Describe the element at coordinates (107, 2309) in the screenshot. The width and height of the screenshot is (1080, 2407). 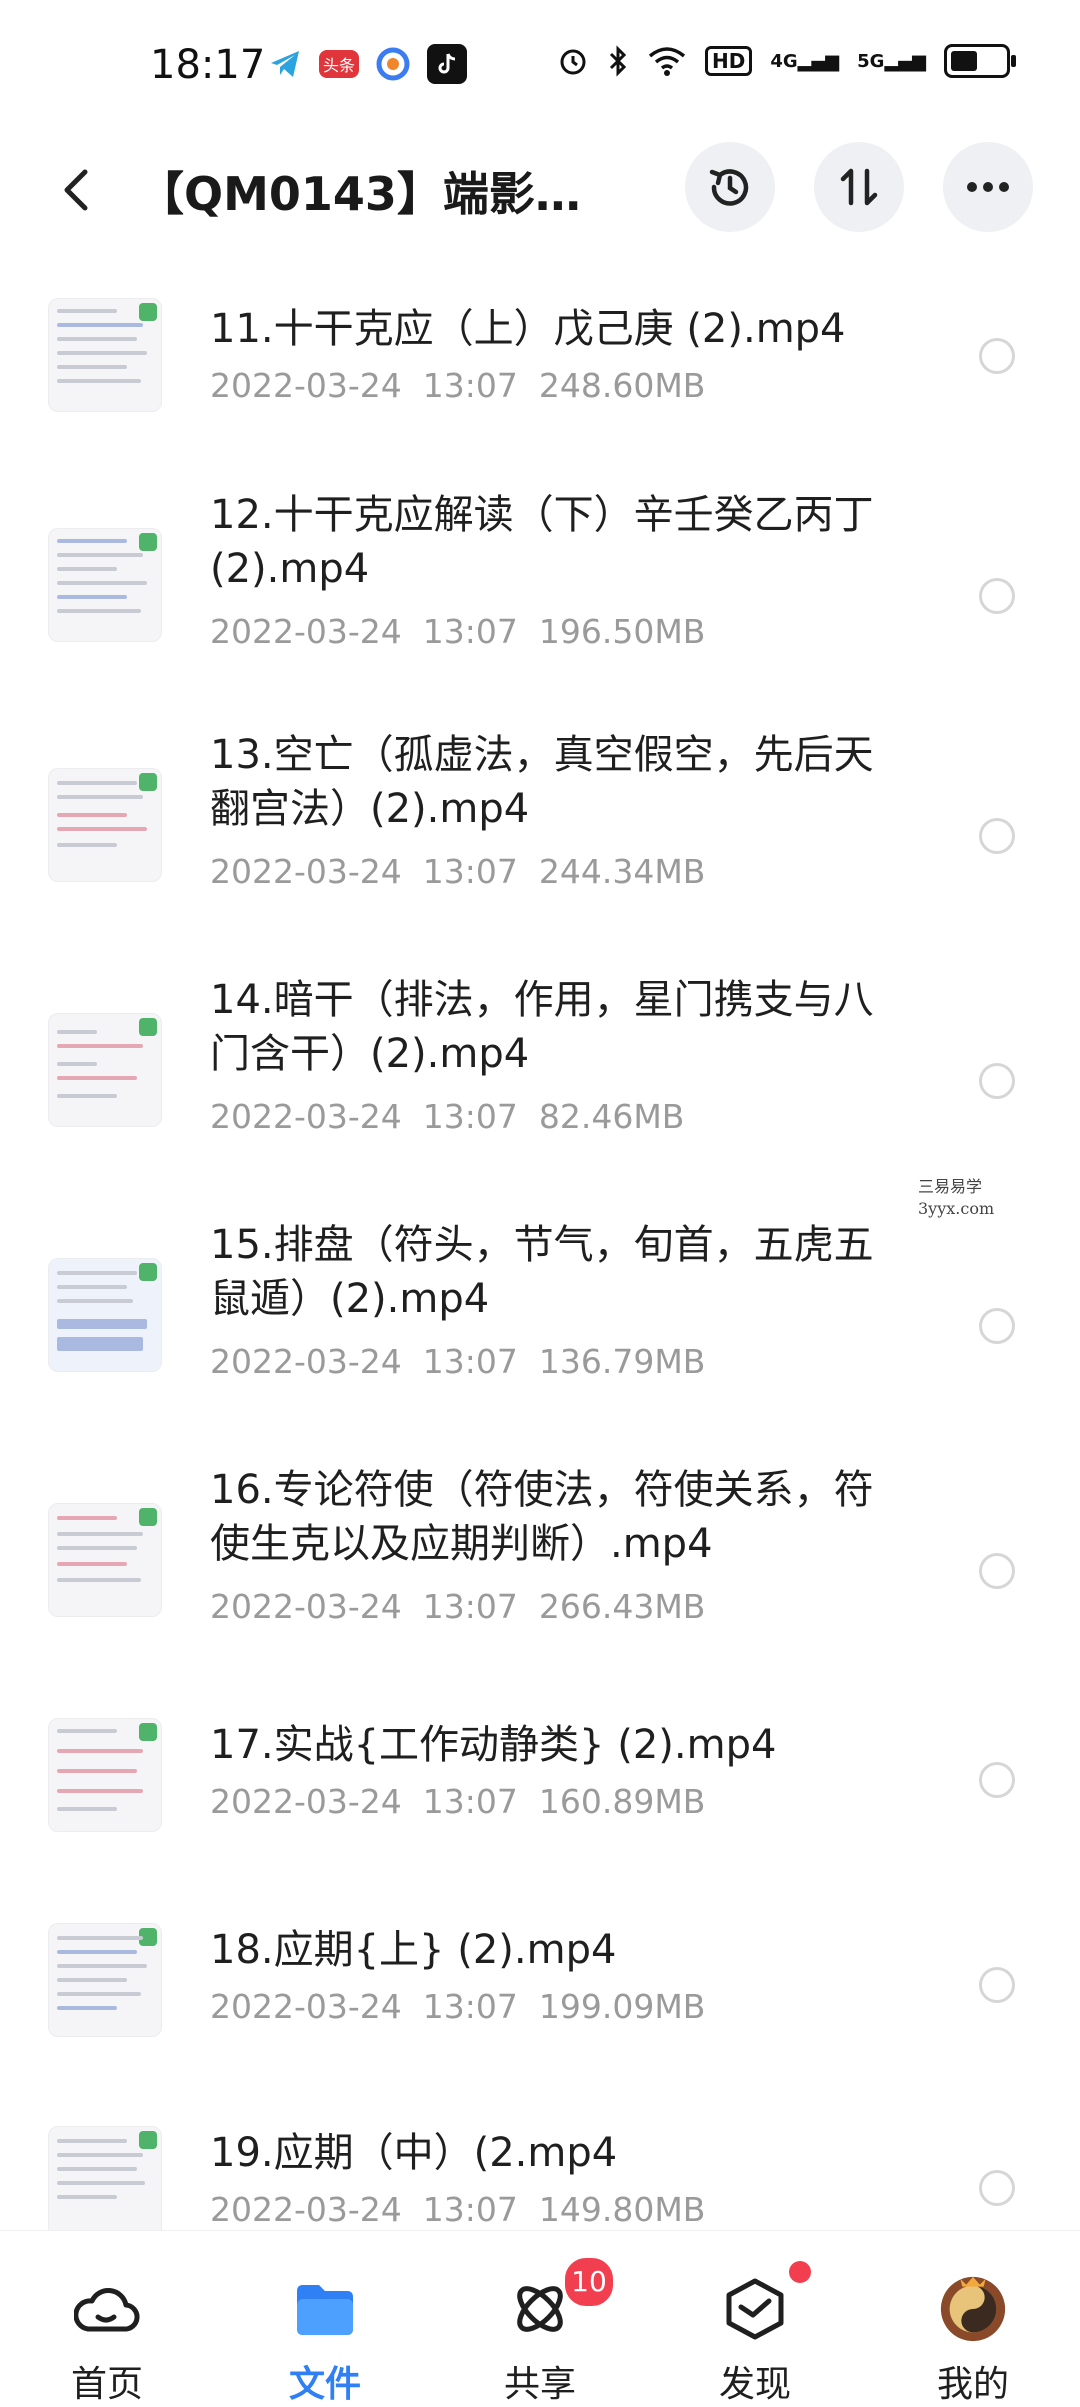
I see `home-cloud-icon` at that location.